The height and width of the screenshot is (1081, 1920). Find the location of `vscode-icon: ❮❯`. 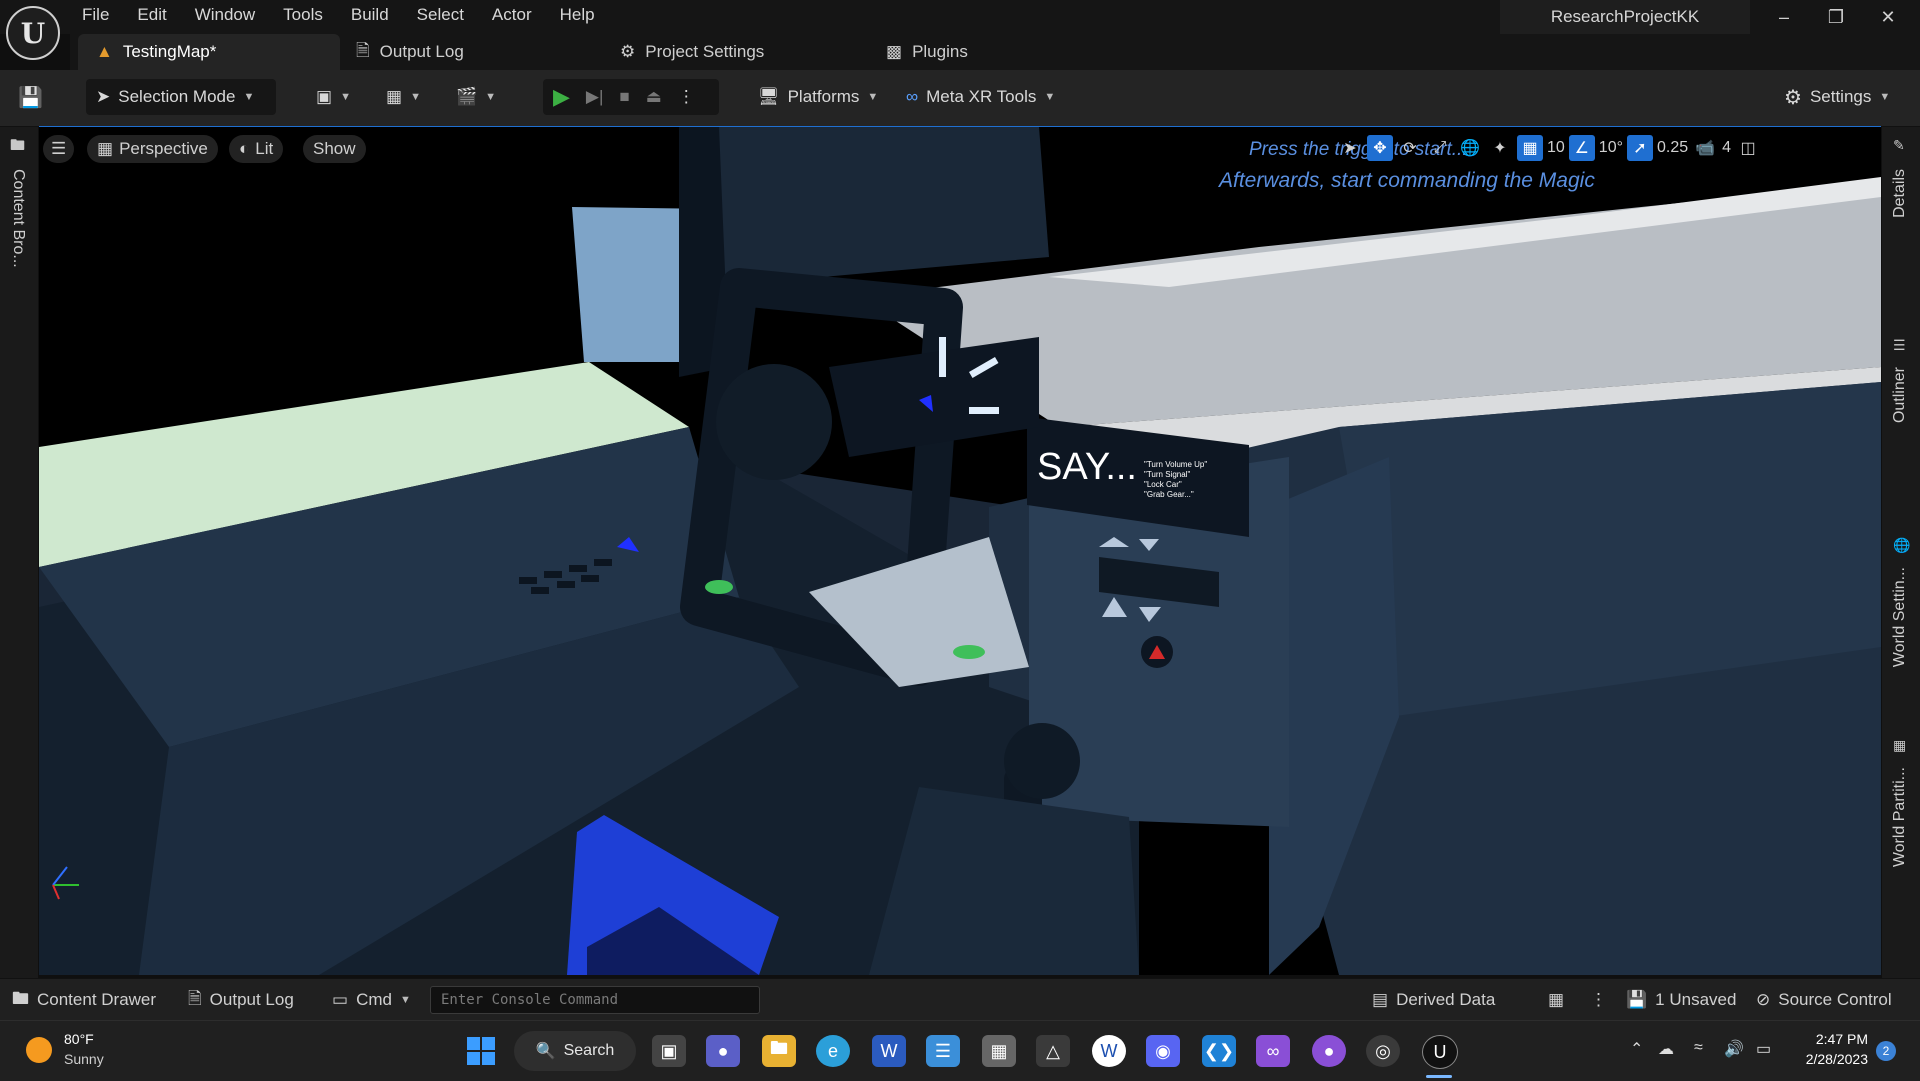

vscode-icon: ❮❯ is located at coordinates (1219, 1051).